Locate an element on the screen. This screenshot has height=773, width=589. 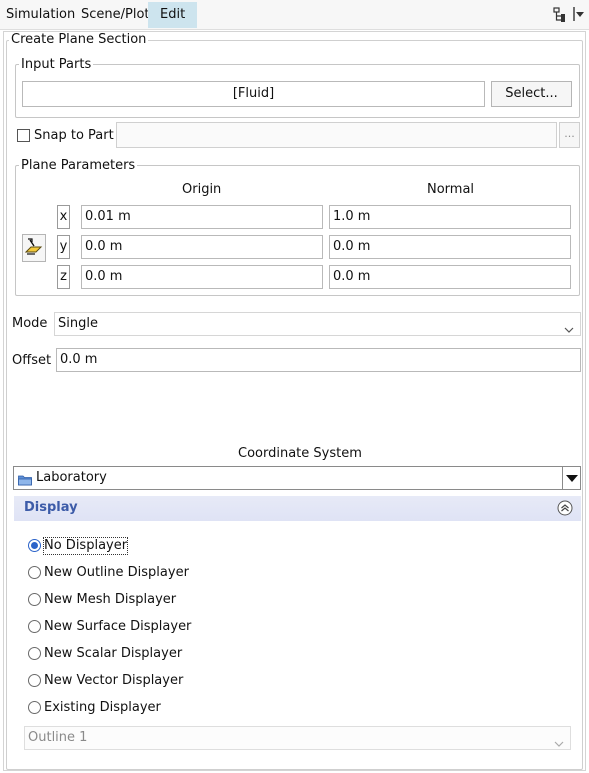
coordinate-system-label: Coordinate System is located at coordinates (300, 453).